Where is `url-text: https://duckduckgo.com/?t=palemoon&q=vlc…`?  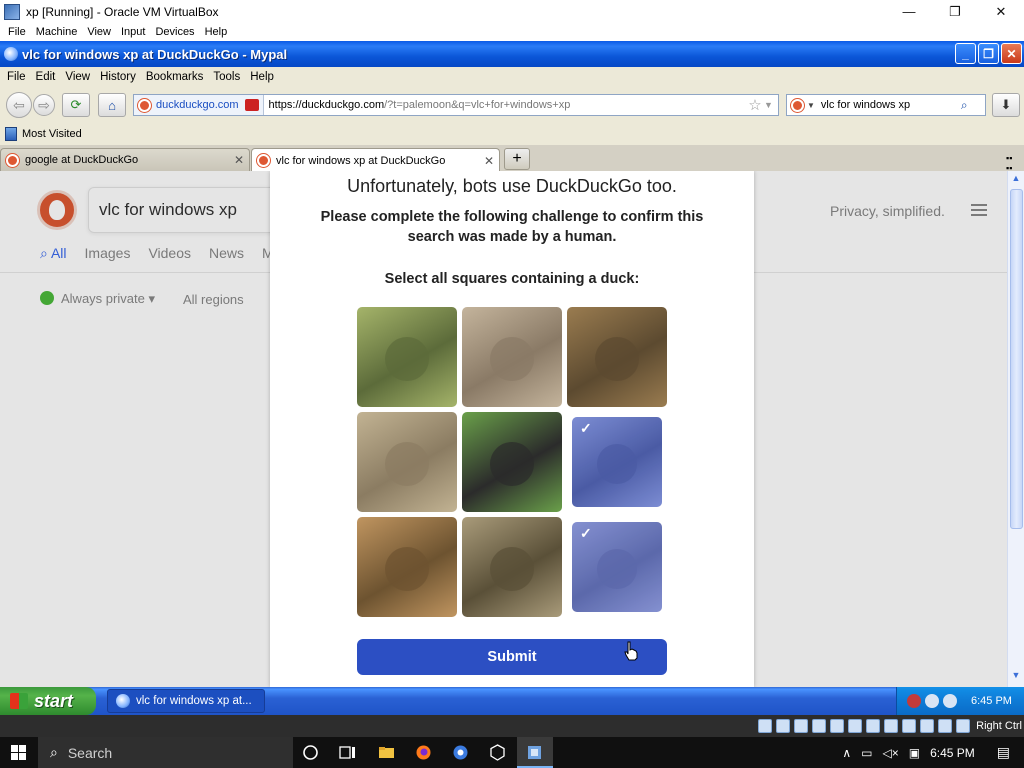
url-text: https://duckduckgo.com/?t=palemoon&q=vlc… is located at coordinates (505, 105).